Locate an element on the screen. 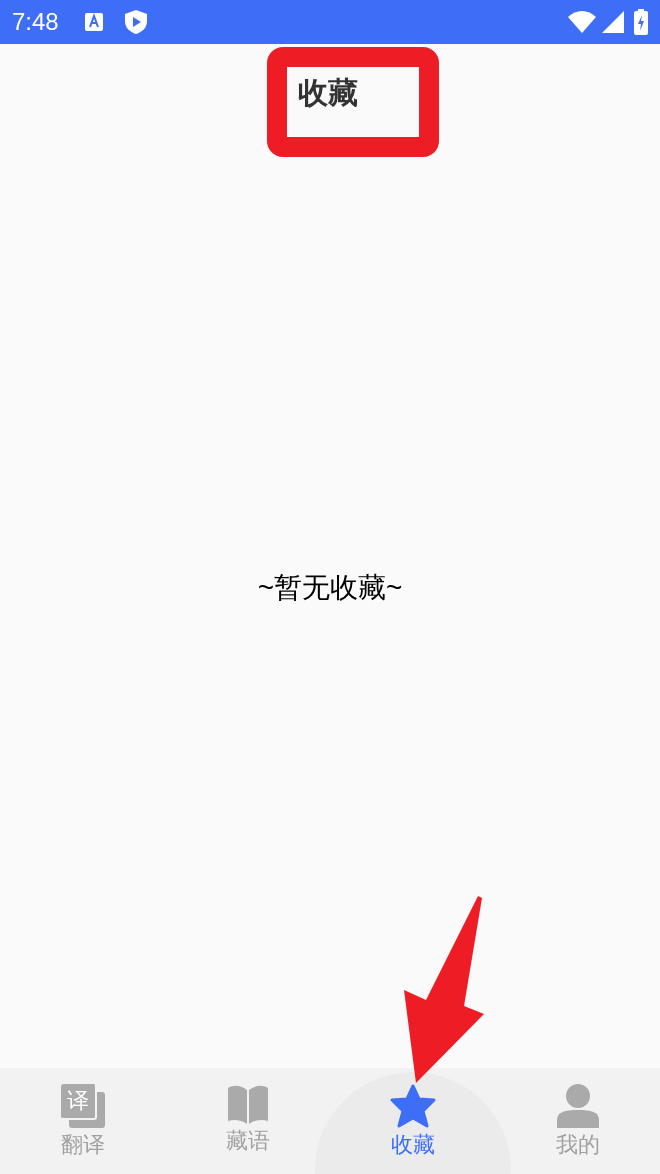 Image resolution: width=660 pixels, height=1174 pixels. shield-play-icon is located at coordinates (135, 22).